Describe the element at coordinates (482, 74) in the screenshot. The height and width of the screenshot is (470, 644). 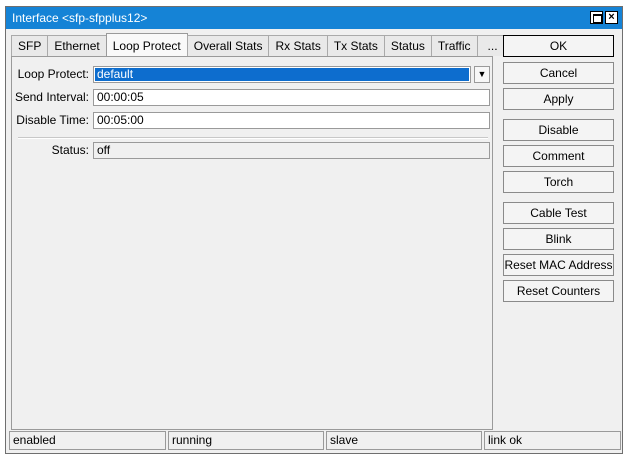
I see `dropdown-arrow-icon: ▼` at that location.